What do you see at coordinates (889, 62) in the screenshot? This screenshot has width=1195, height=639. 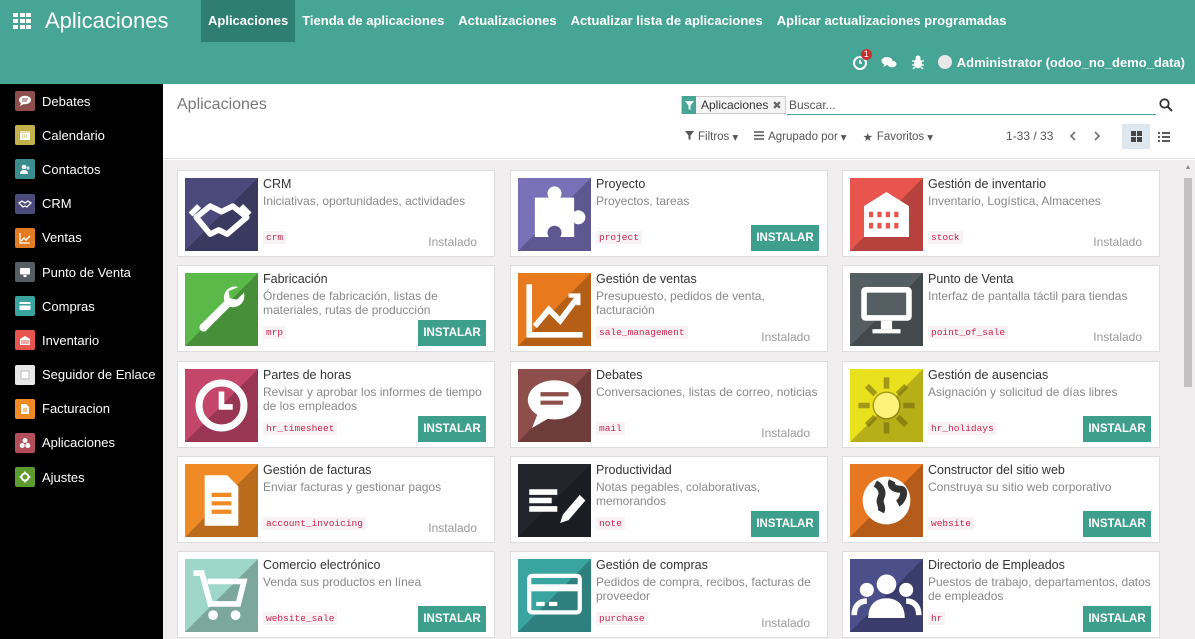 I see `messaging-icon` at bounding box center [889, 62].